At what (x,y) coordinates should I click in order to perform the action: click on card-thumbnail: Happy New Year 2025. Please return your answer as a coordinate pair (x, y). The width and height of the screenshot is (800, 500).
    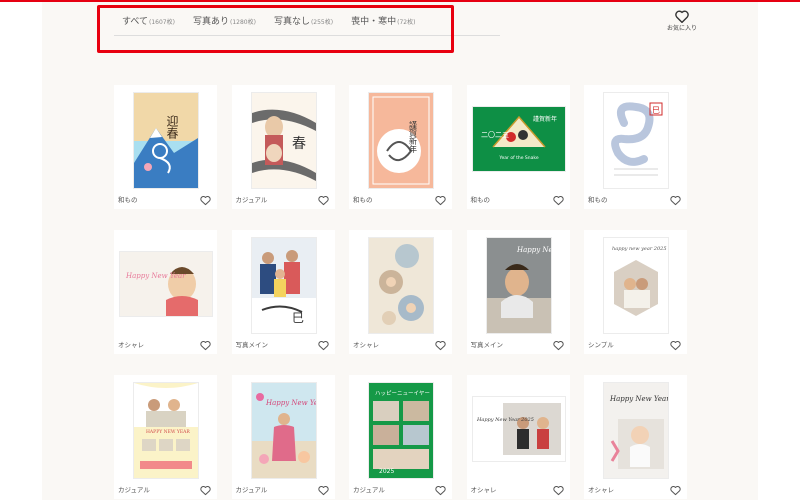
    Looking at the image, I should click on (518, 429).